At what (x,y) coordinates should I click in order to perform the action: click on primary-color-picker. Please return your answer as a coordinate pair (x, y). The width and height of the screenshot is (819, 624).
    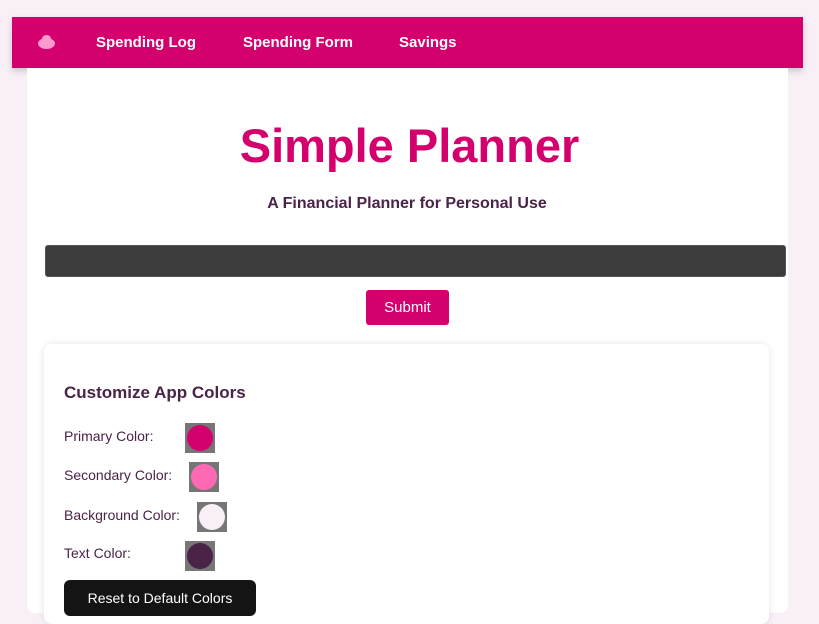
    Looking at the image, I should click on (200, 438).